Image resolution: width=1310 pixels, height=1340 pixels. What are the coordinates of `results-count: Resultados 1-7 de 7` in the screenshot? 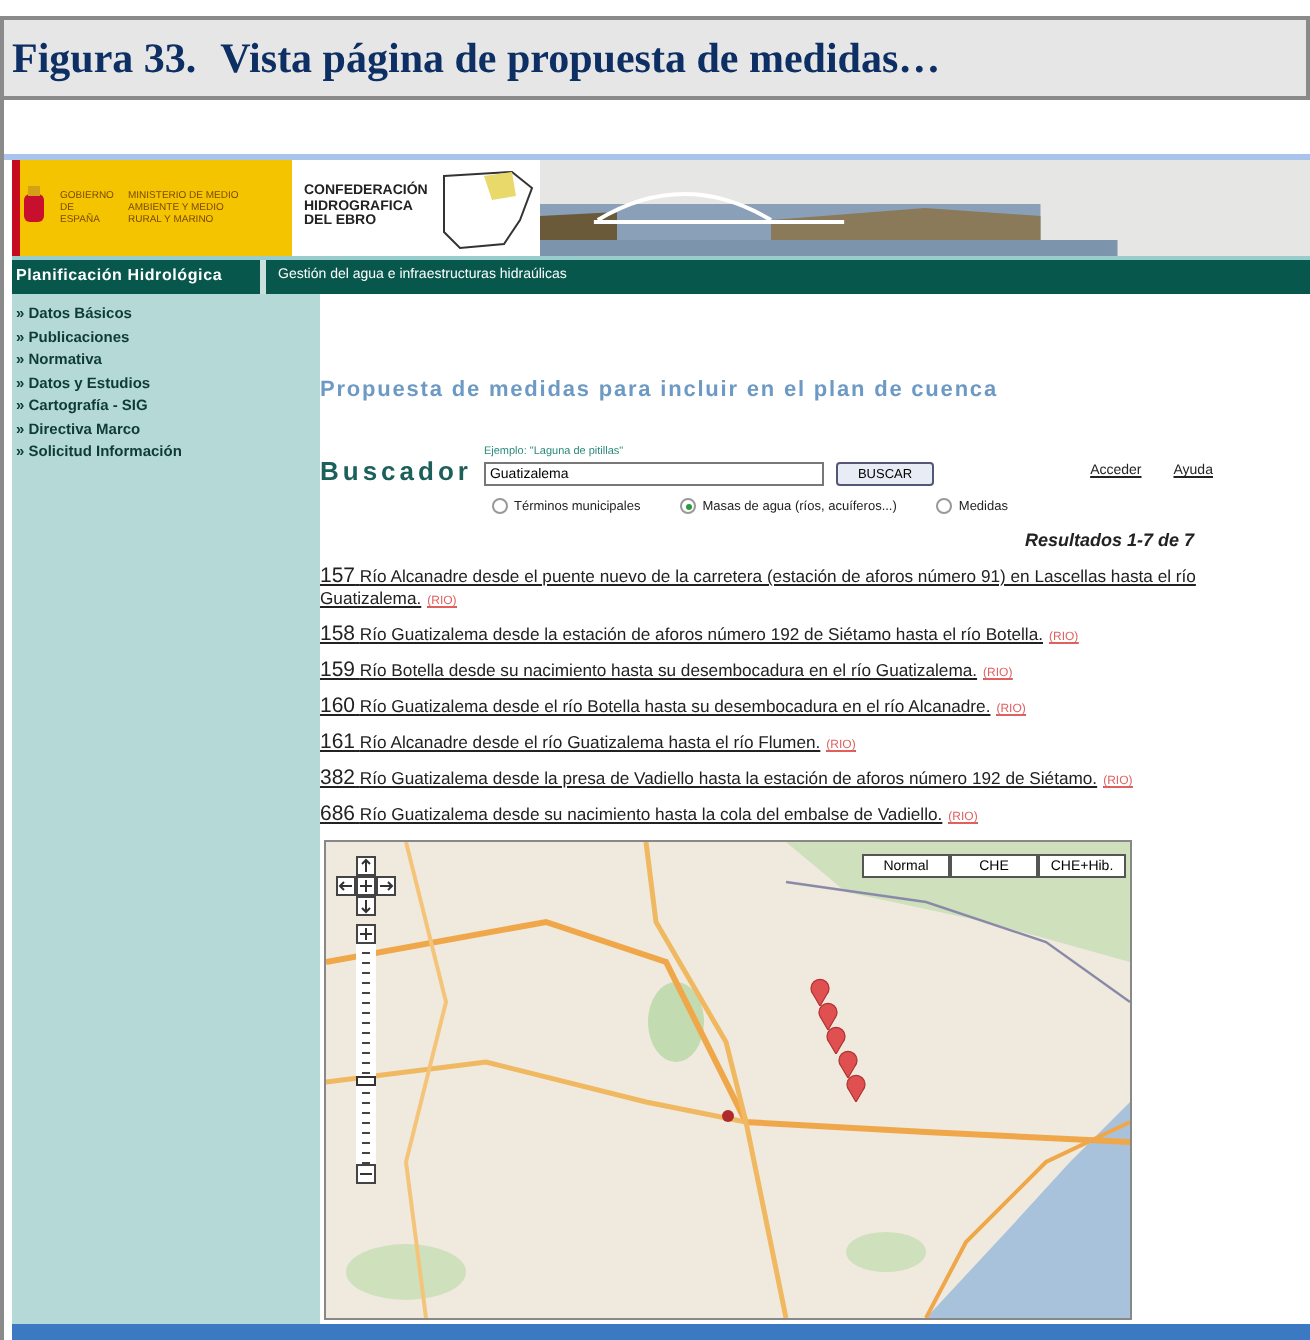 It's located at (1109, 540).